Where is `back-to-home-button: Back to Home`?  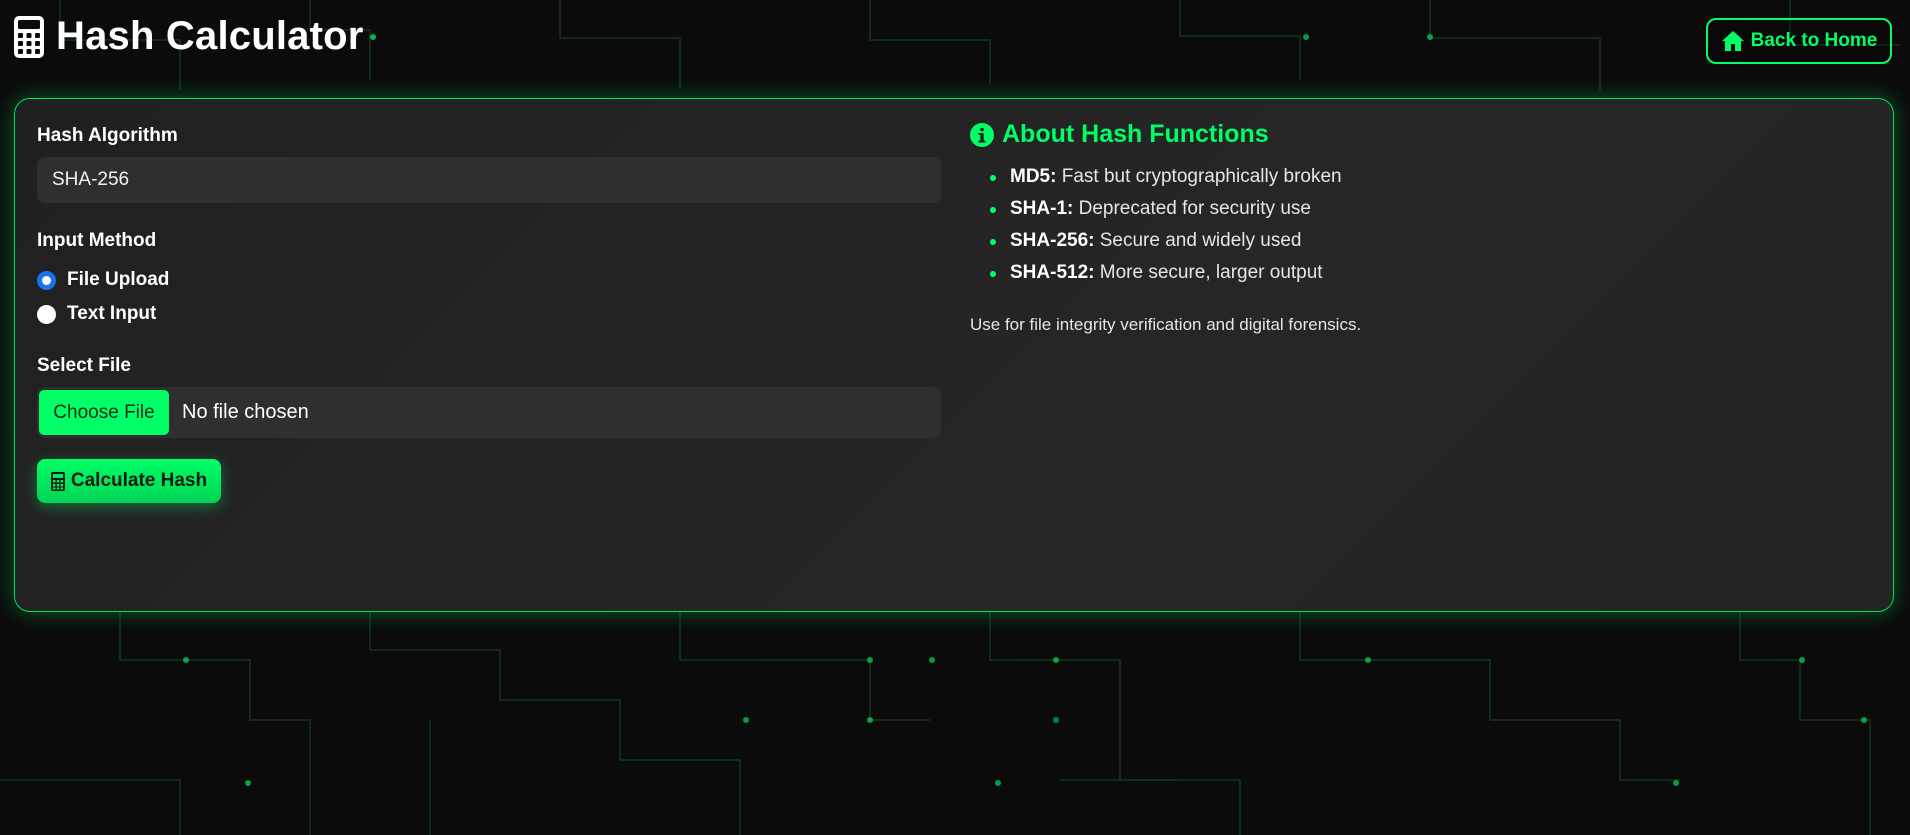
back-to-home-button: Back to Home is located at coordinates (1799, 41).